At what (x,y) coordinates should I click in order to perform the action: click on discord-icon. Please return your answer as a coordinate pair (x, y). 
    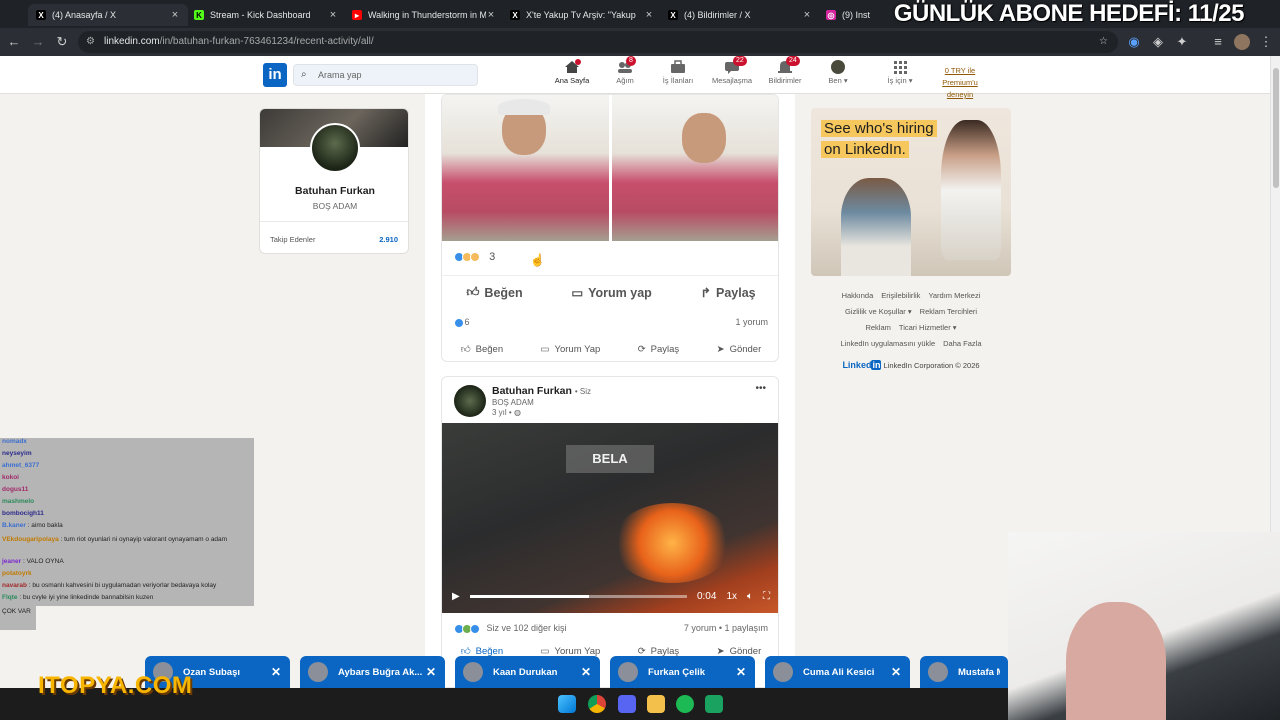
    Looking at the image, I should click on (627, 704).